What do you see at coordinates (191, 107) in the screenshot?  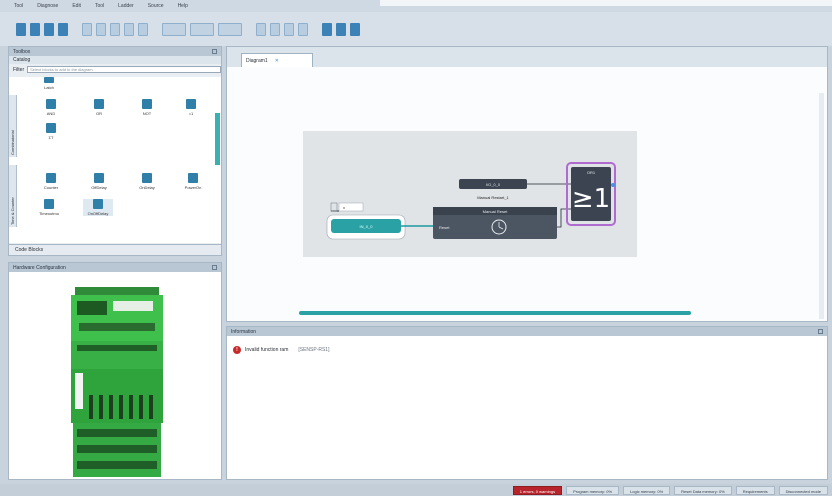 I see `block-xor: =1` at bounding box center [191, 107].